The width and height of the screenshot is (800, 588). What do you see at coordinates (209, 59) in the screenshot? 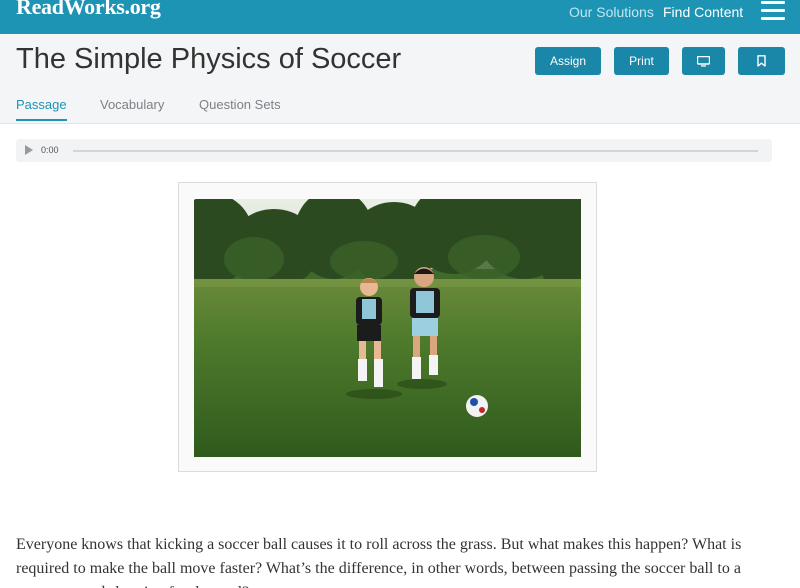
I see `page-title: The Simple Physics of Soccer` at bounding box center [209, 59].